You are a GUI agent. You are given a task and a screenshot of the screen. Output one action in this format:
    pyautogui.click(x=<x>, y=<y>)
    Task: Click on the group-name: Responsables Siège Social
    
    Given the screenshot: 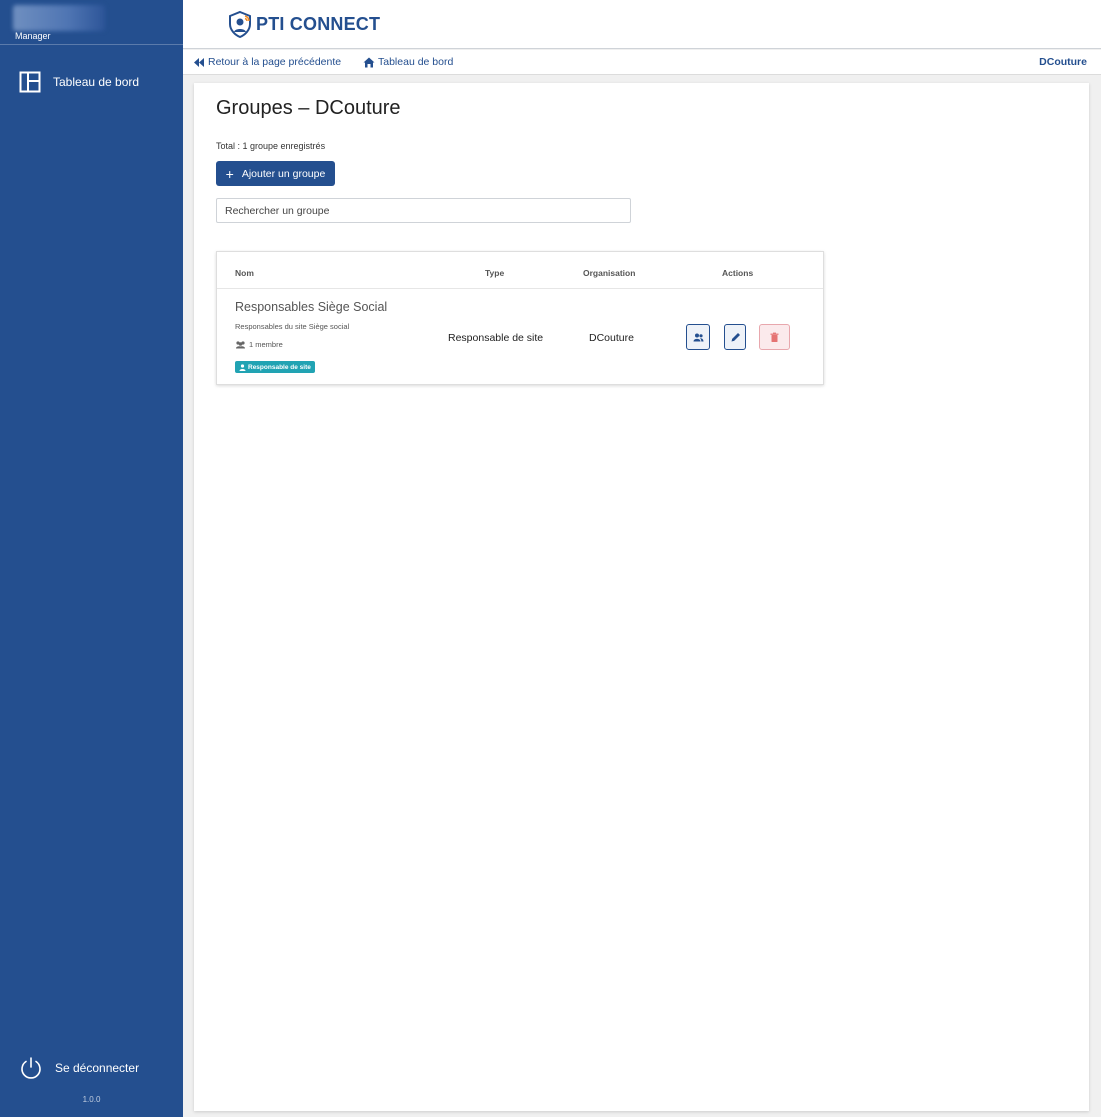 What is the action you would take?
    pyautogui.click(x=311, y=307)
    